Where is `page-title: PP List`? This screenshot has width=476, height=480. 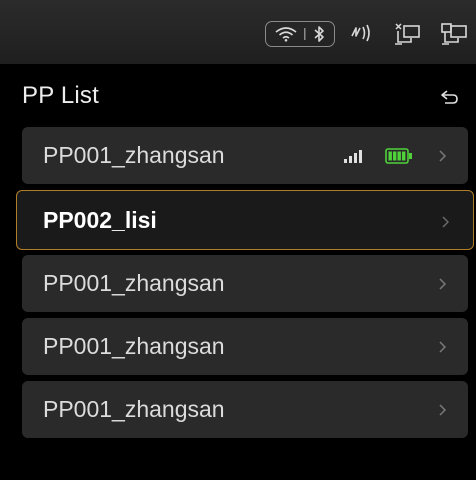 page-title: PP List is located at coordinates (60, 95).